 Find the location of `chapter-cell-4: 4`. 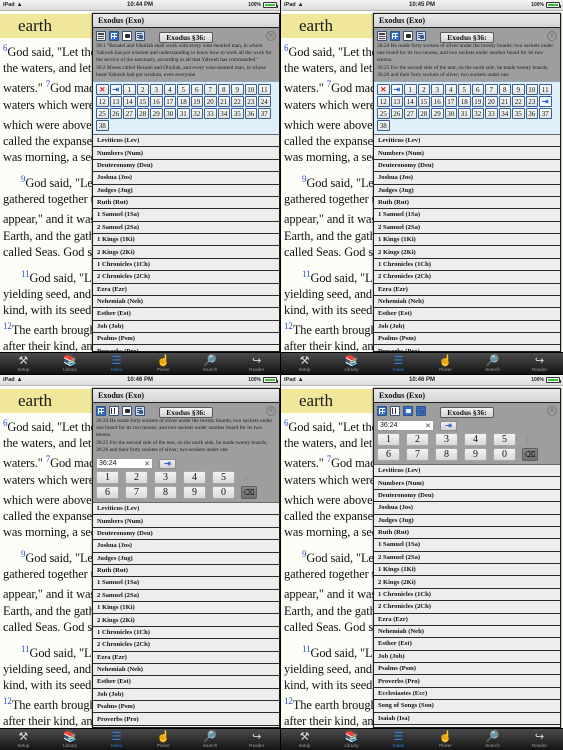

chapter-cell-4: 4 is located at coordinates (450, 90).